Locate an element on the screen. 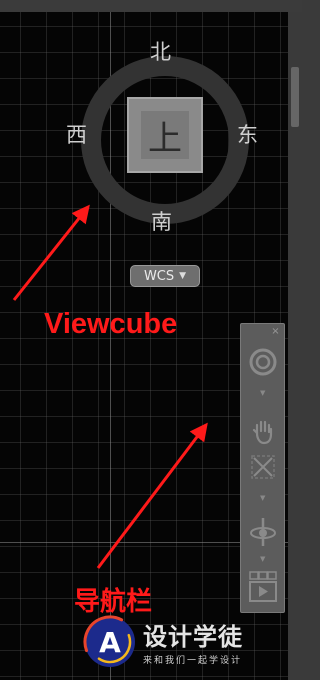 The width and height of the screenshot is (320, 680). navbar-annotation: 导航栏 is located at coordinates (113, 601).